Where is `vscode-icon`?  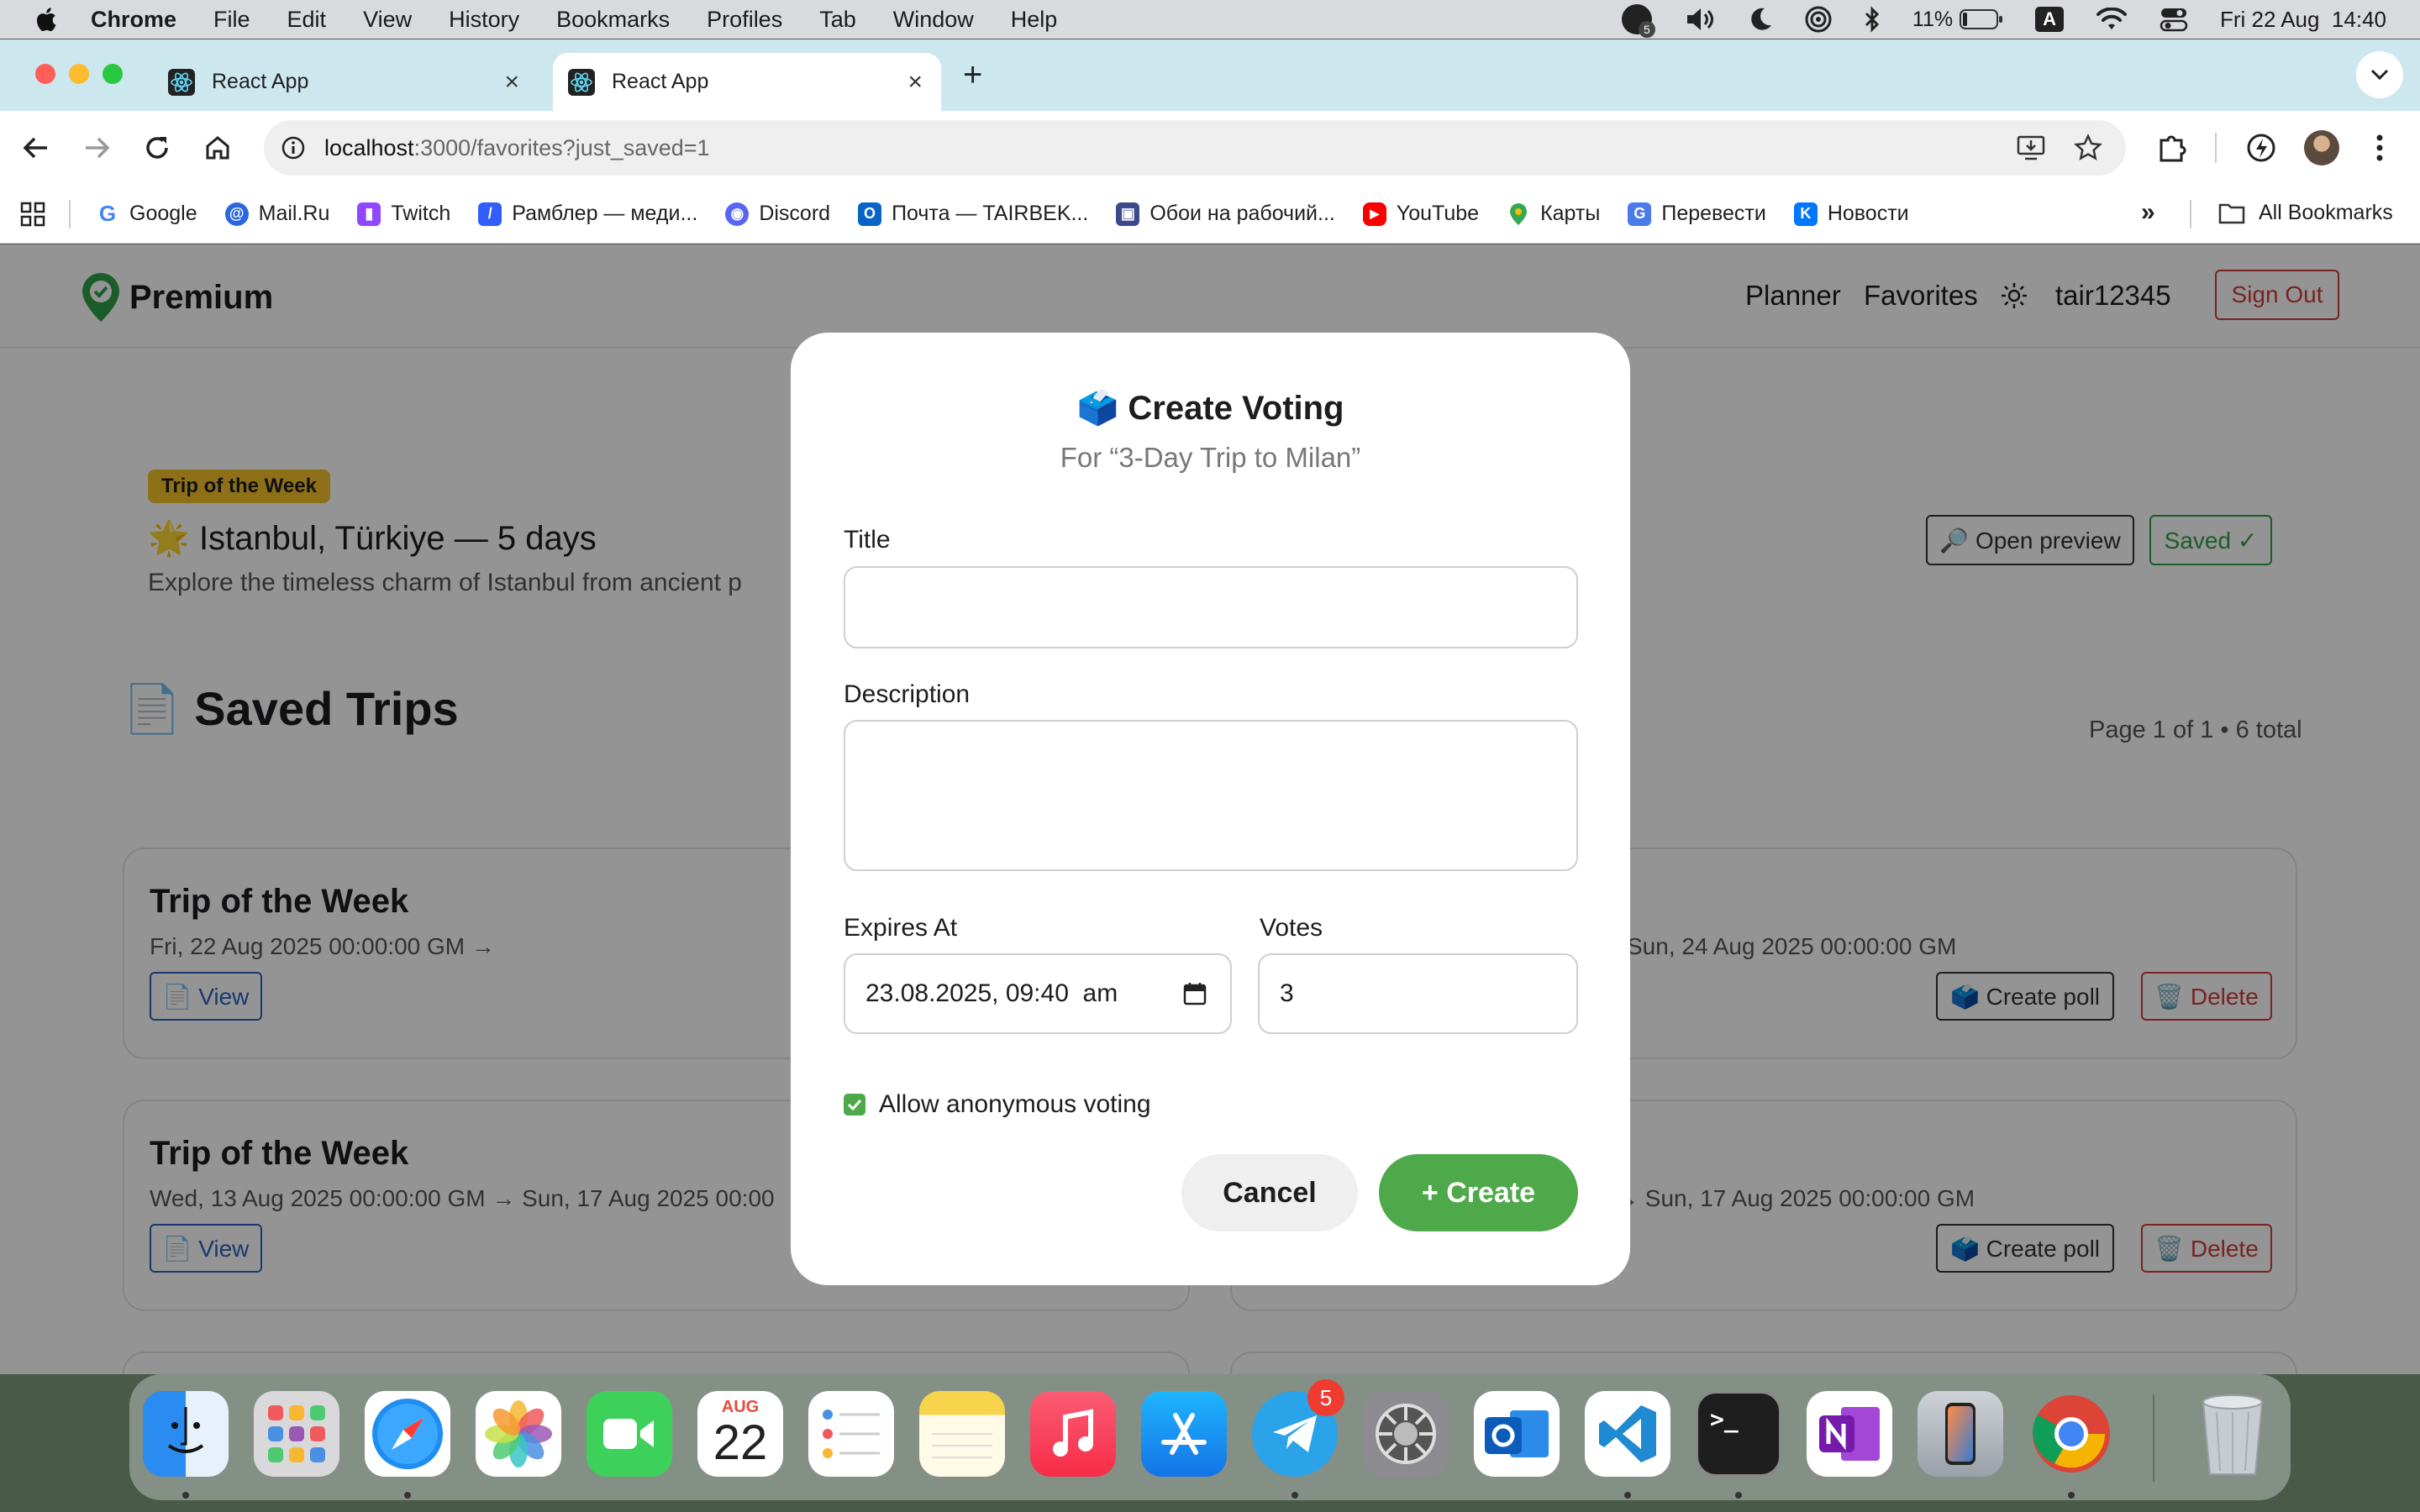 vscode-icon is located at coordinates (1627, 1434).